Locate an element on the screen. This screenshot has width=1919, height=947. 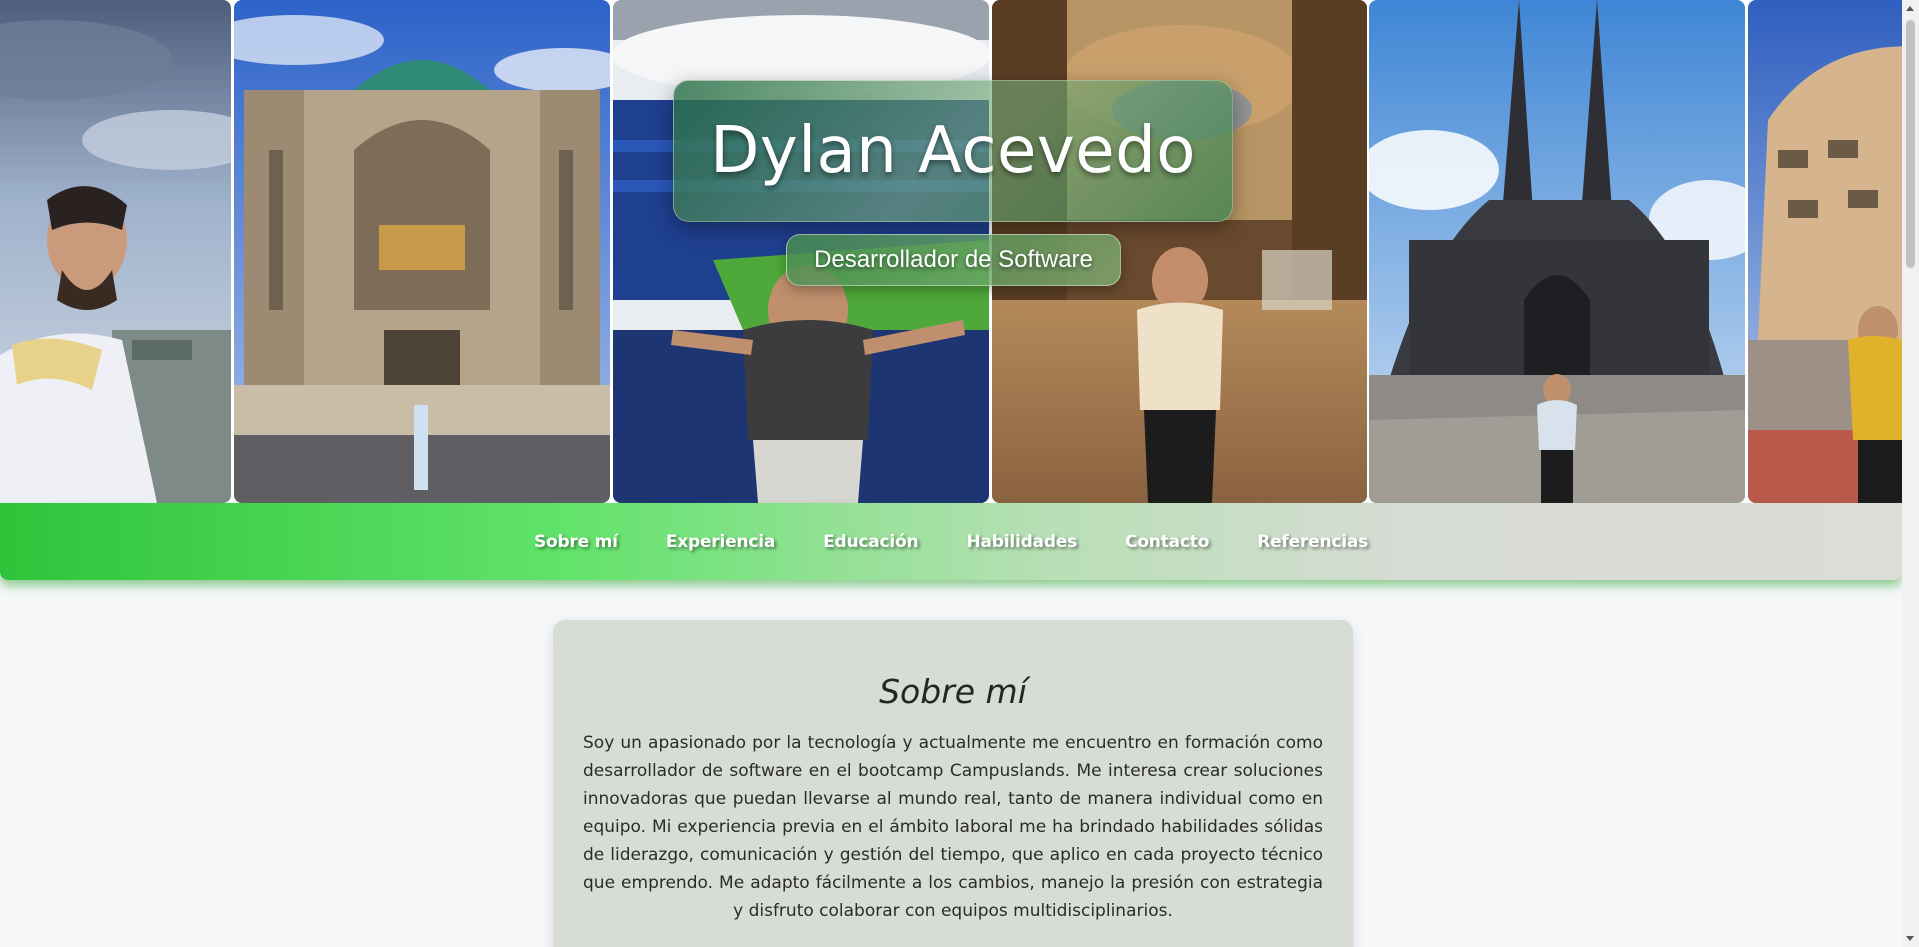
nav-item-sobre-mi: Sobre mí is located at coordinates (576, 542).